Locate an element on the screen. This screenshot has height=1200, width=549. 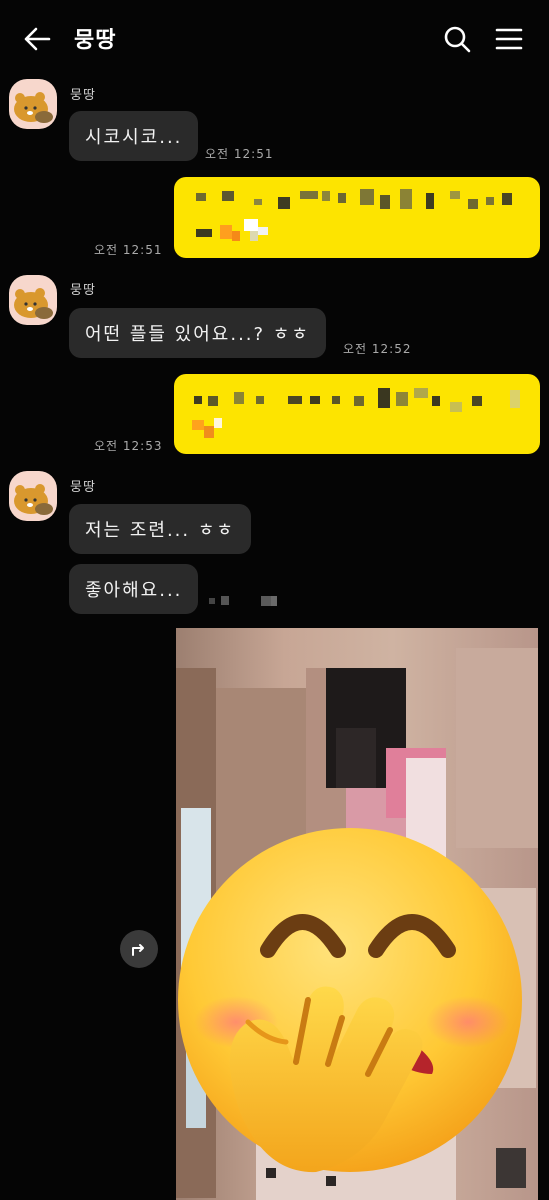
arrow-left-icon is located at coordinates (37, 39).